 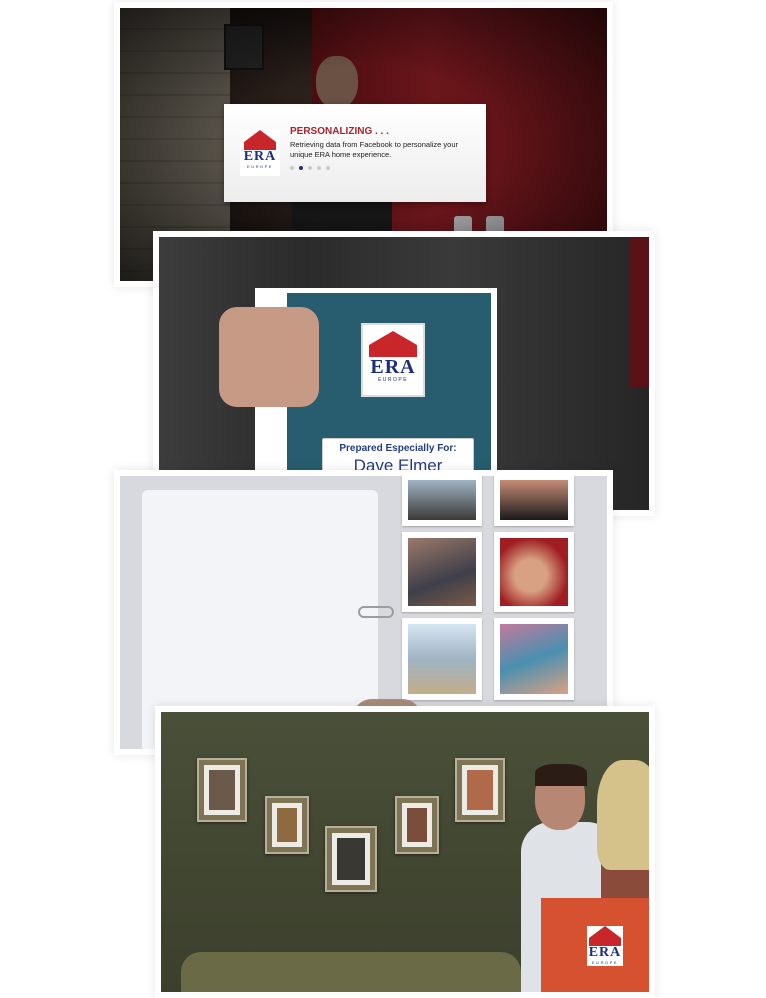 I want to click on left-hand, so click(x=269, y=357).